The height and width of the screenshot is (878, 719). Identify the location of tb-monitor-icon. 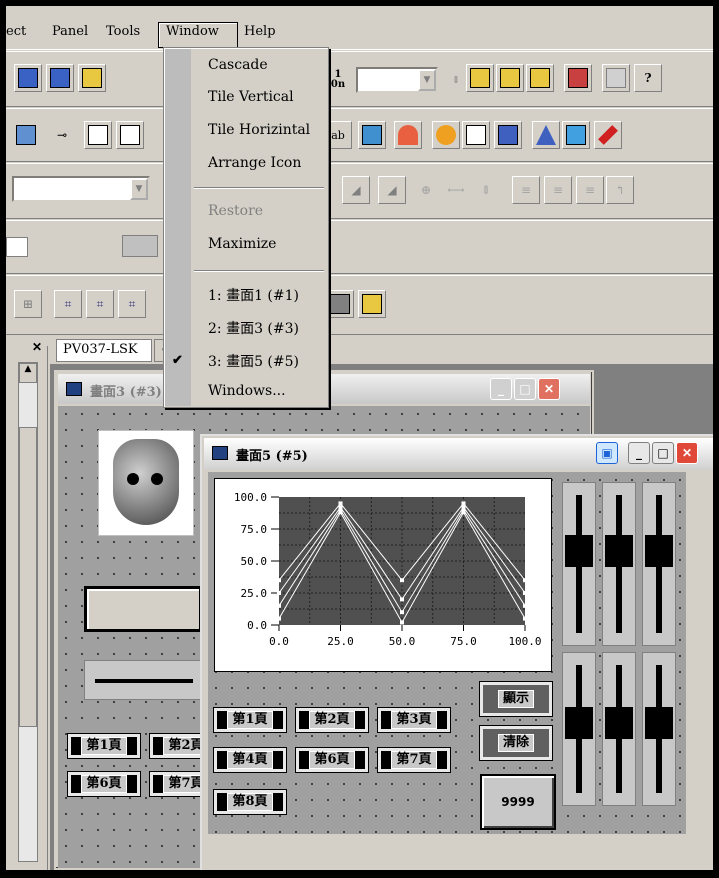
(26, 135).